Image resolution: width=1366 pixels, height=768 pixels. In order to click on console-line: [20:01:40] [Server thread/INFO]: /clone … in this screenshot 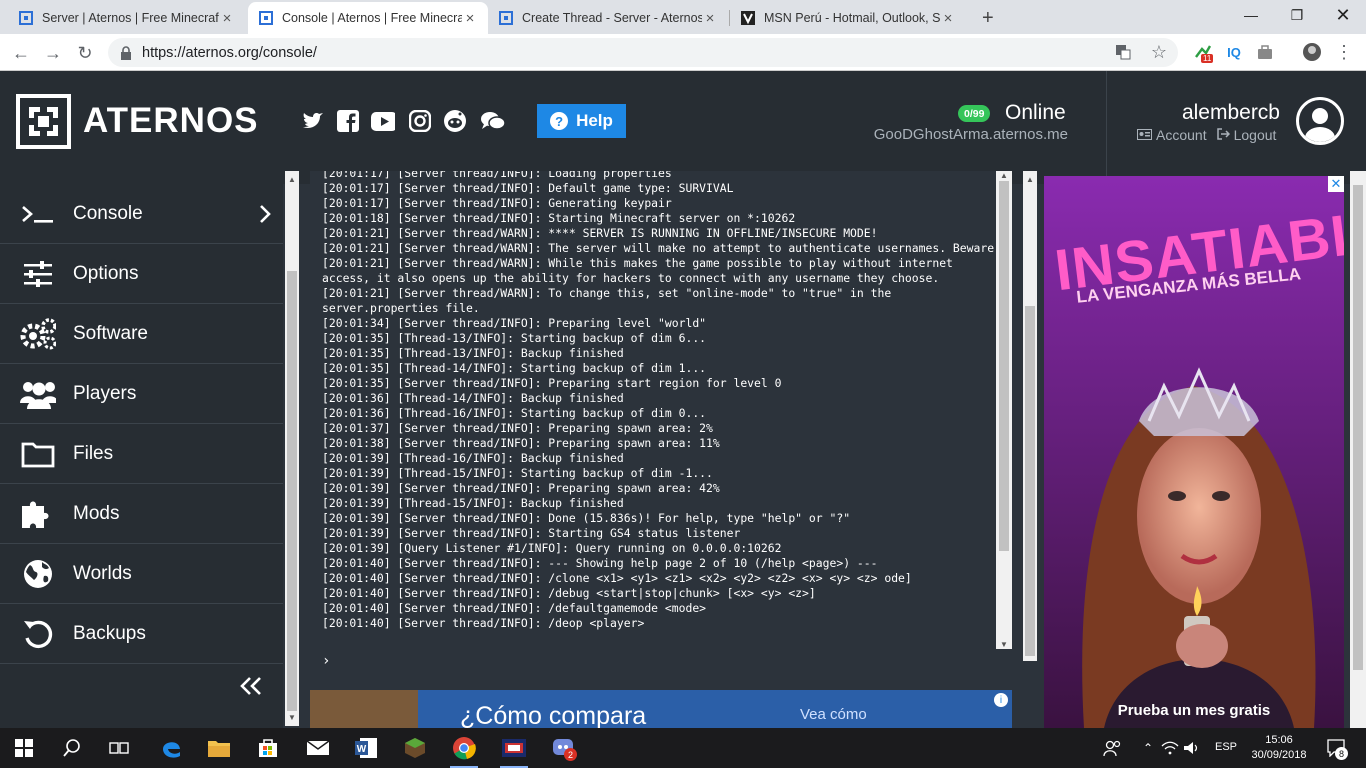, I will do `click(617, 578)`.